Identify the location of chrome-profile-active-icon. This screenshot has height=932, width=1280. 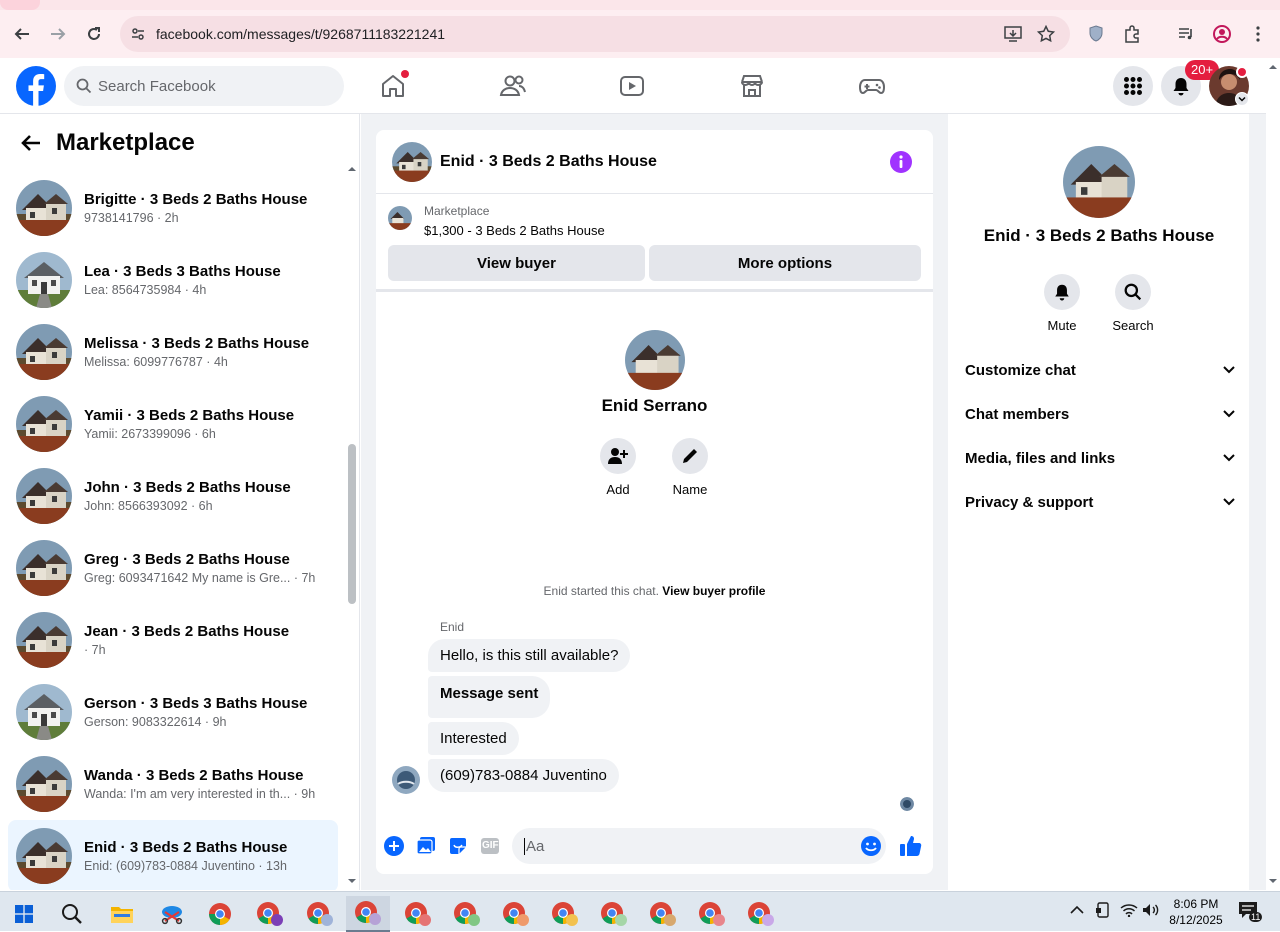
(368, 914).